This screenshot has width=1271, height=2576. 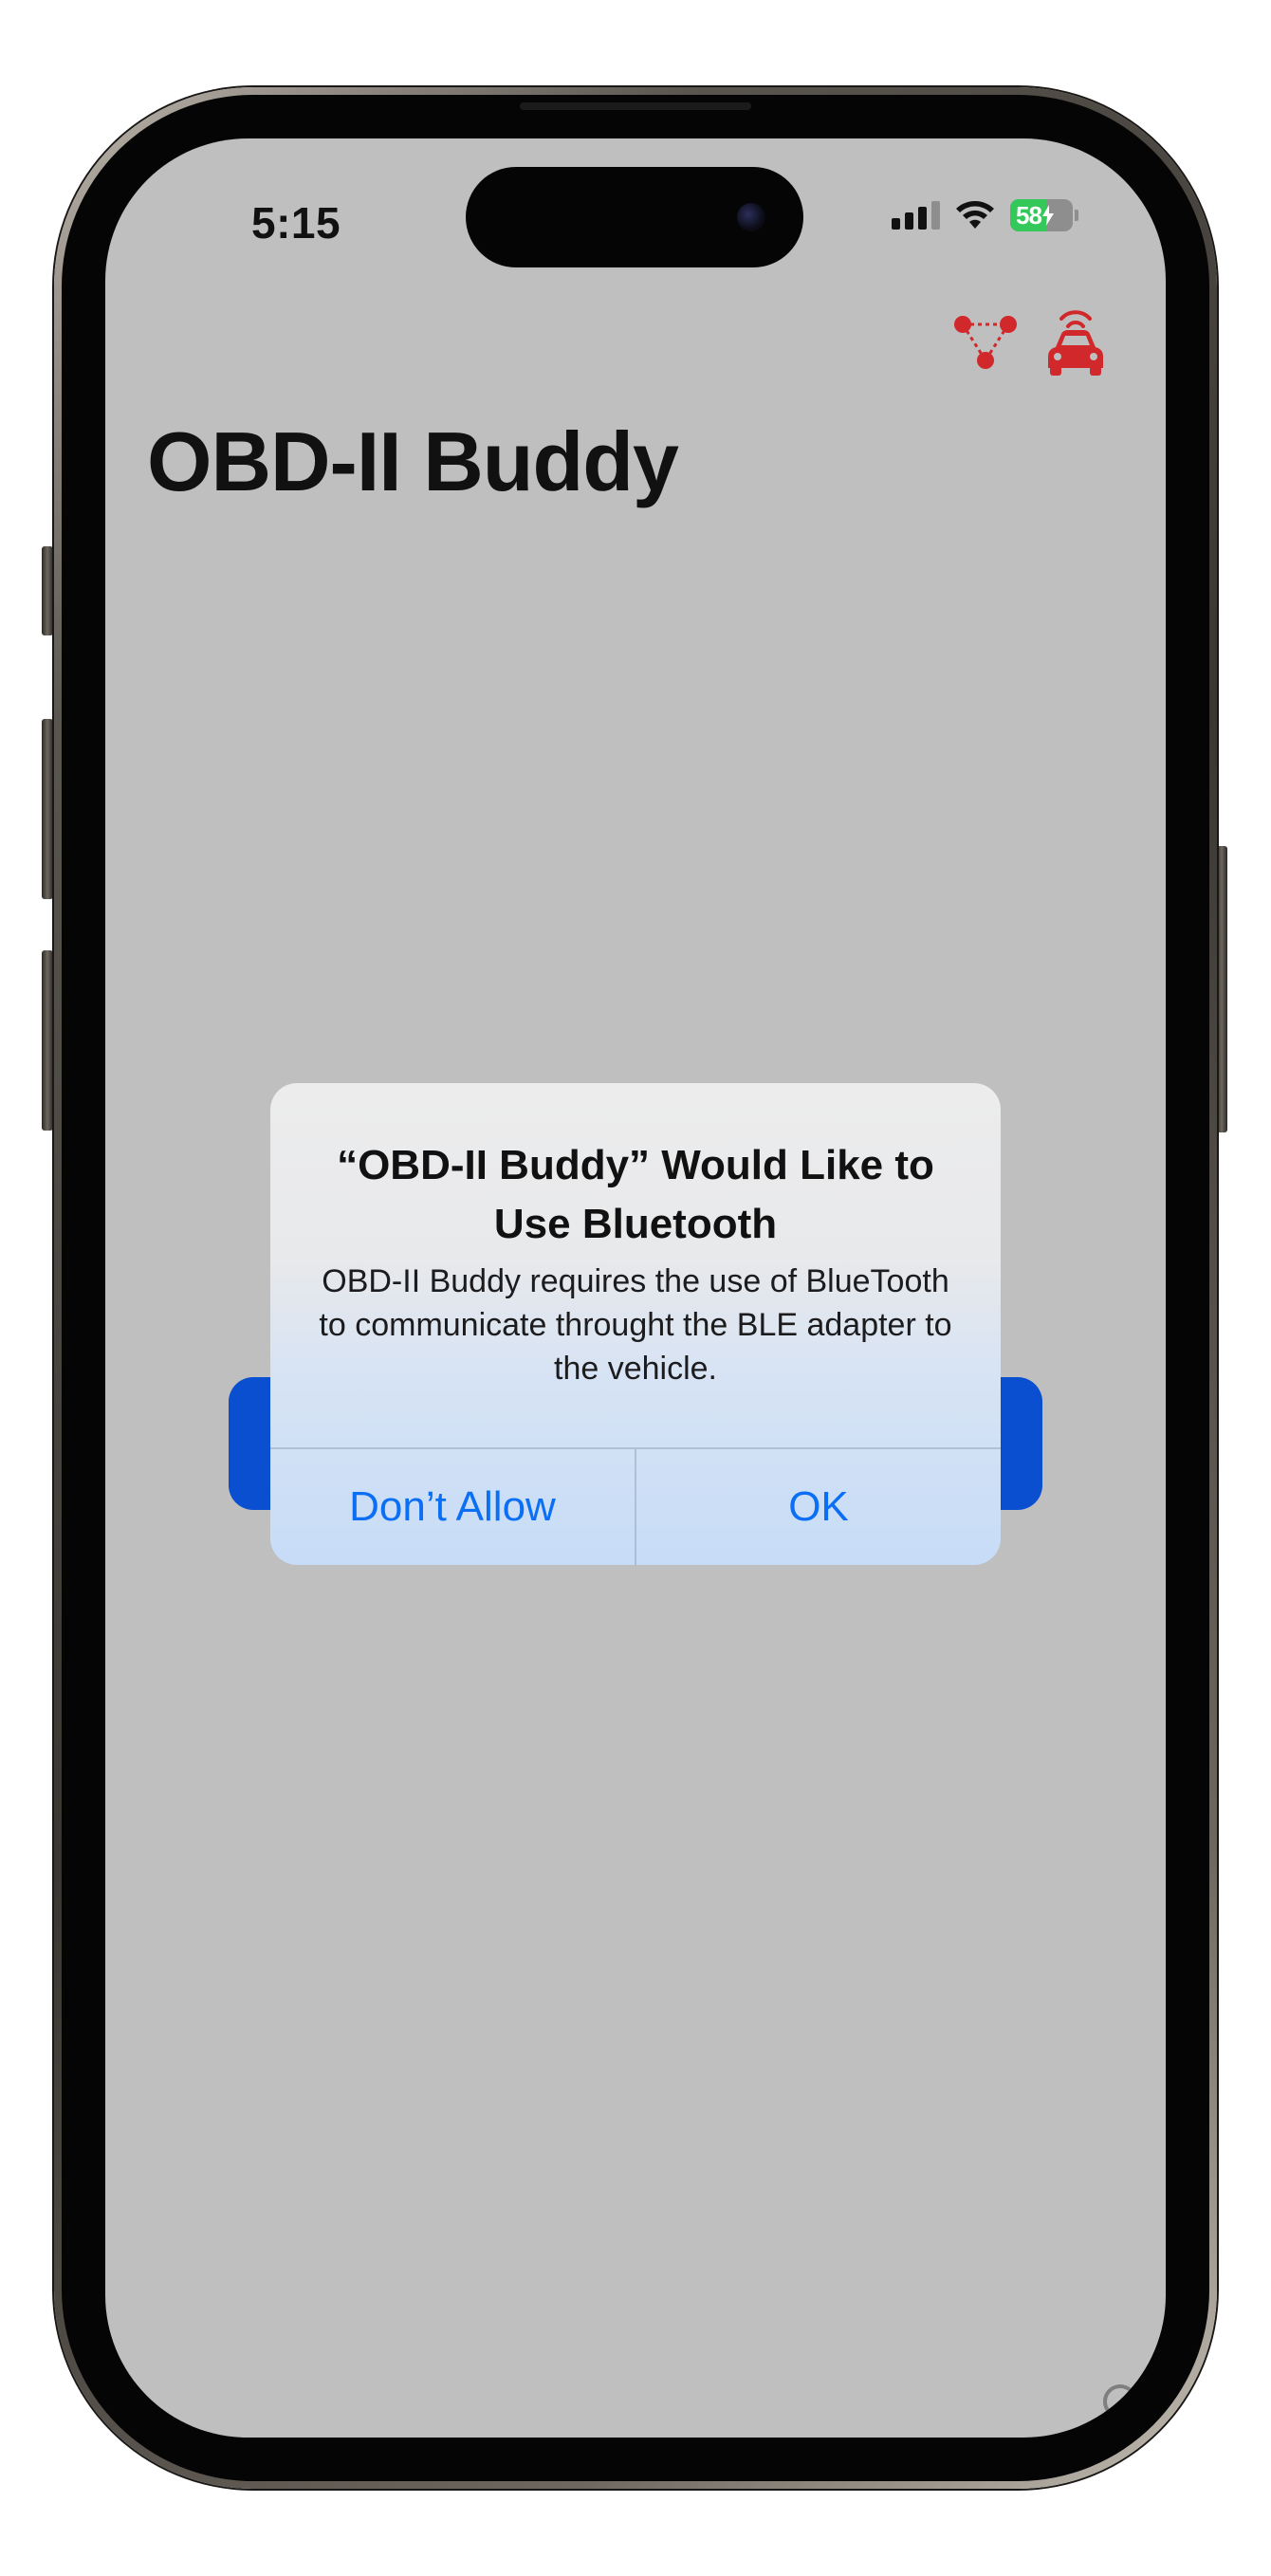 I want to click on cellular-signal-icon, so click(x=916, y=215).